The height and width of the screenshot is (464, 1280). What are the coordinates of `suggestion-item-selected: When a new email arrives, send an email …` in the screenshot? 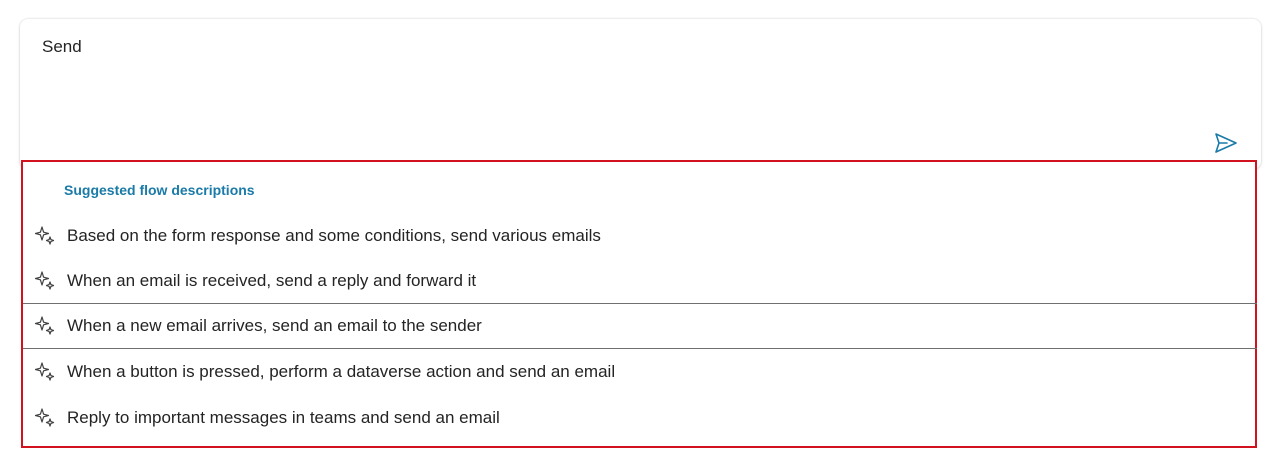 It's located at (640, 326).